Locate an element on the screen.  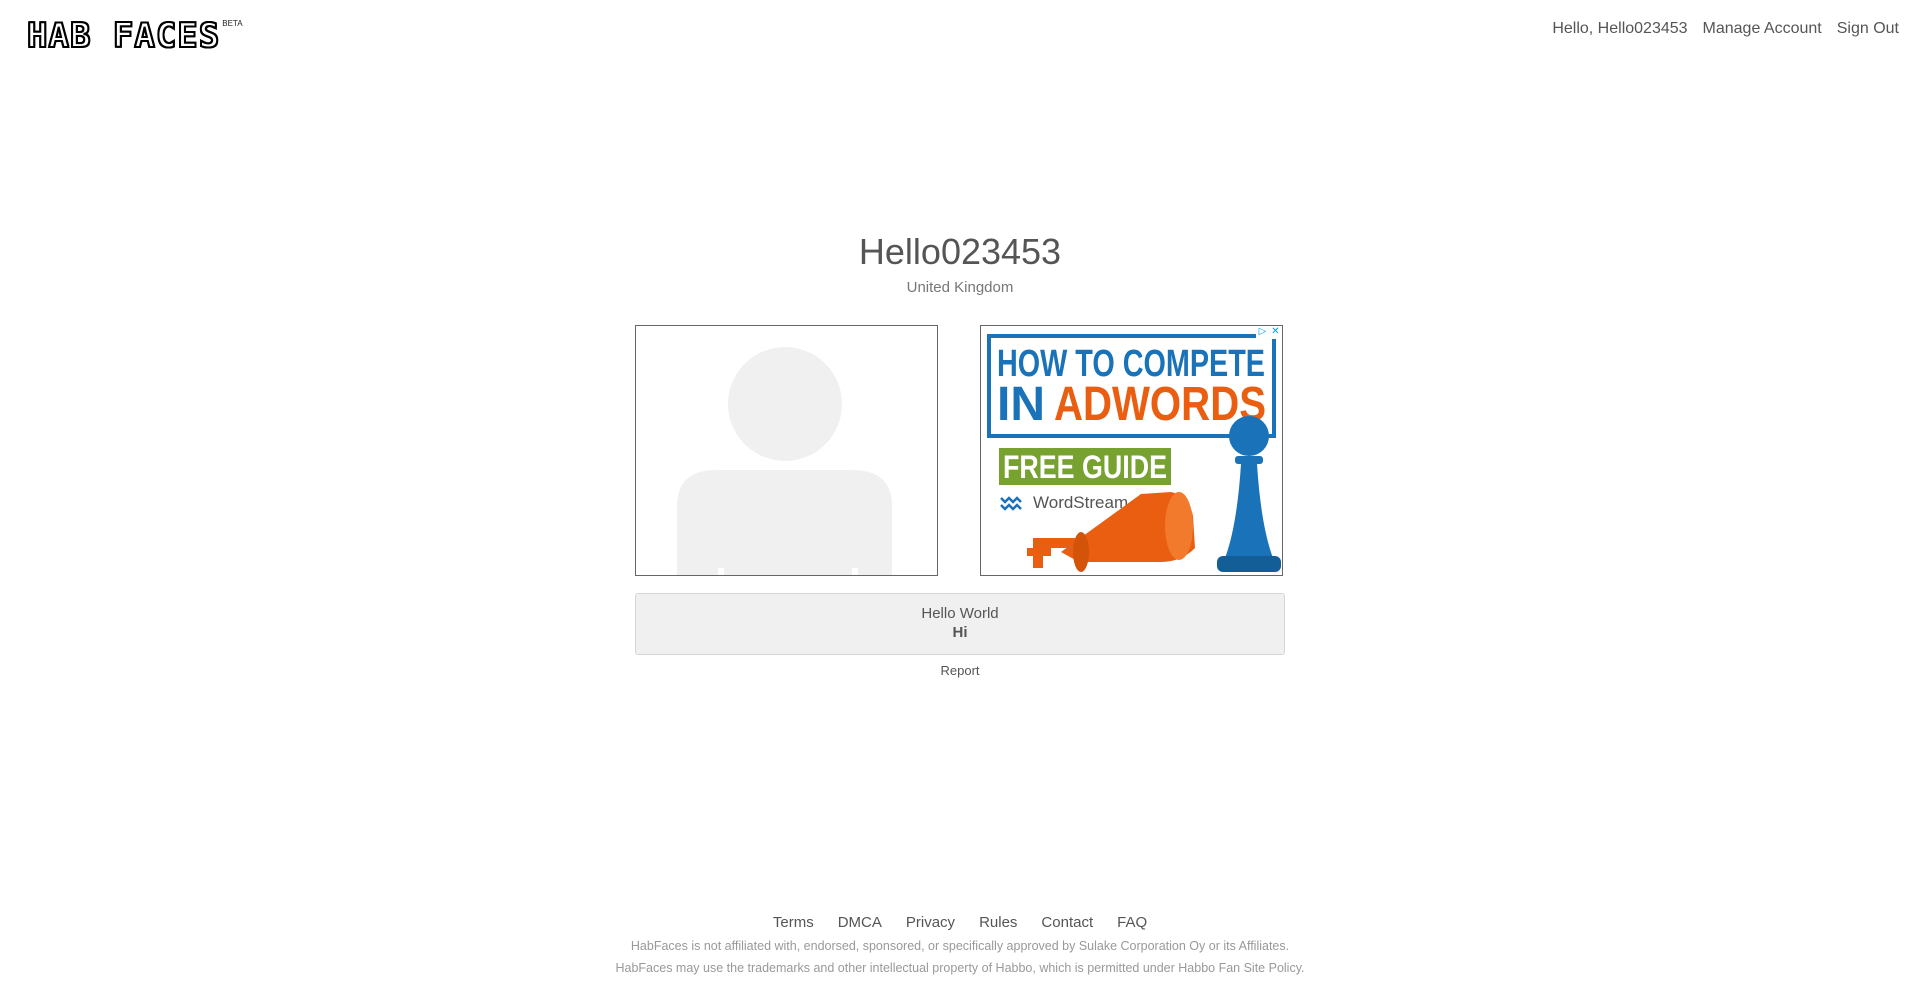
footer-link-rules: Rules is located at coordinates (998, 922).